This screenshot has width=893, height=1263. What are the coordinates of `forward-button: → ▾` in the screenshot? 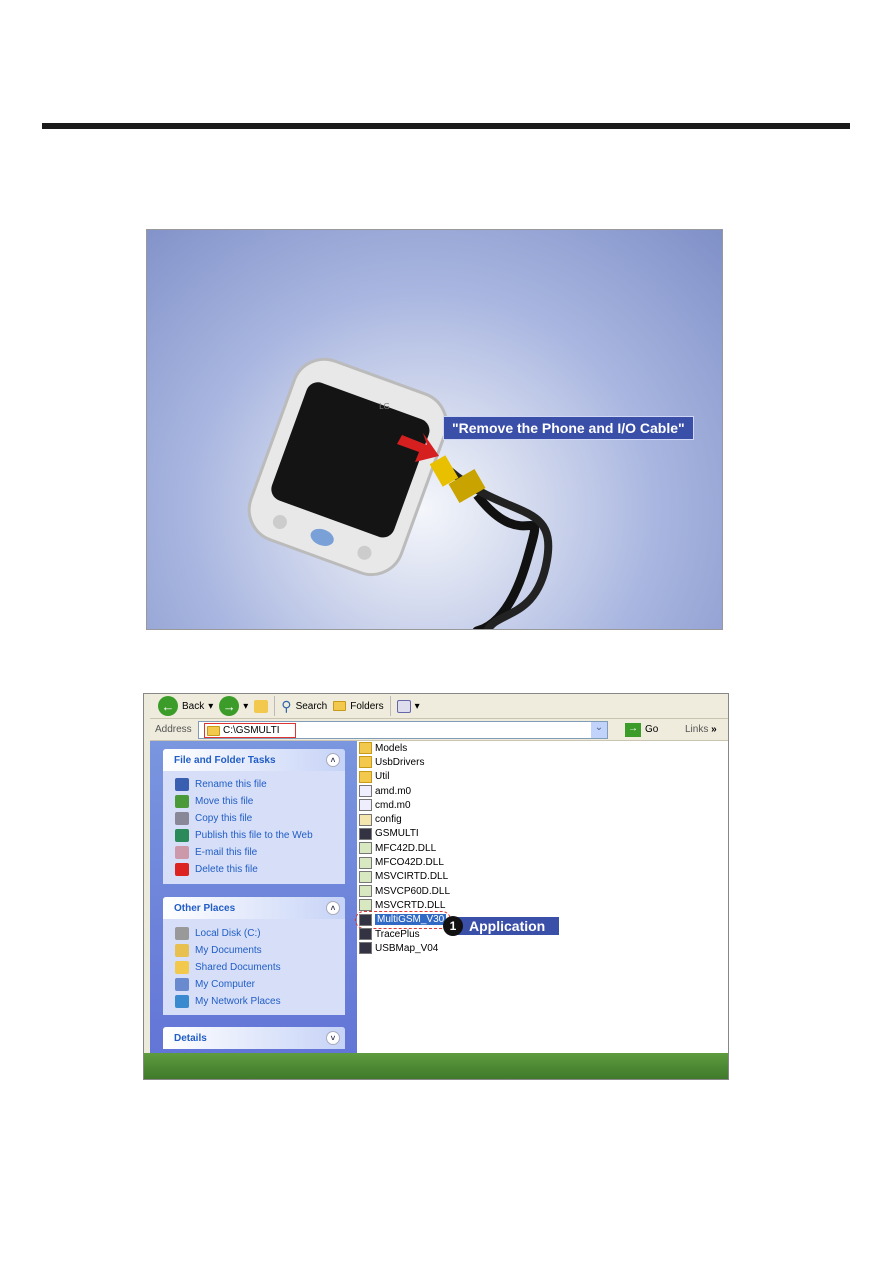 It's located at (233, 706).